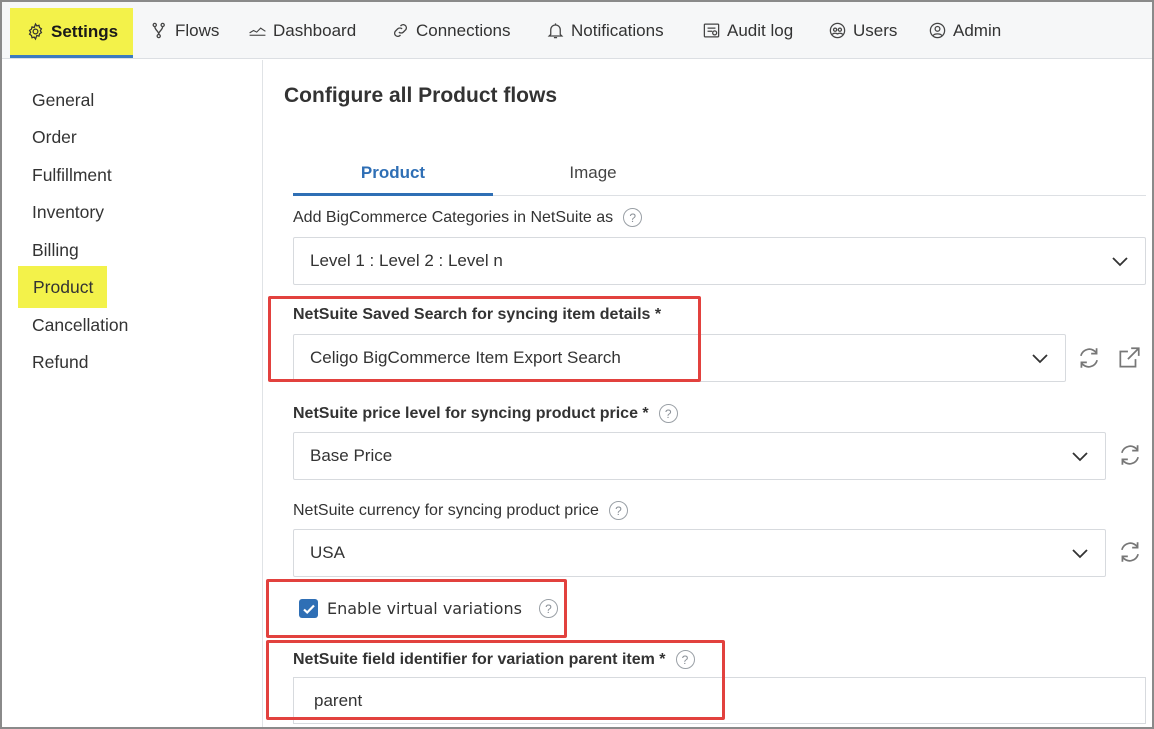 The width and height of the screenshot is (1154, 729). Describe the element at coordinates (54, 137) in the screenshot. I see `sidebar-item-order: Order` at that location.